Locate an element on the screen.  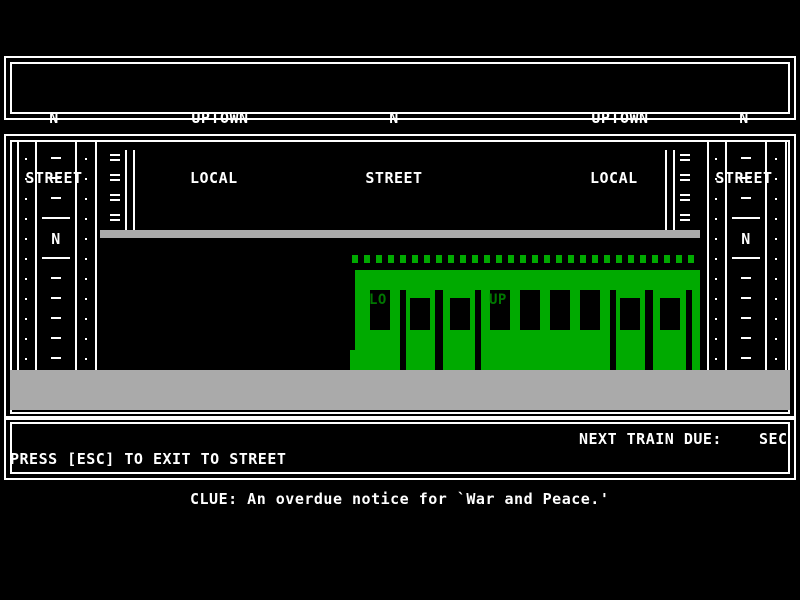
next-train-label: NEXT TRAIN DUE: is located at coordinates (650, 439).